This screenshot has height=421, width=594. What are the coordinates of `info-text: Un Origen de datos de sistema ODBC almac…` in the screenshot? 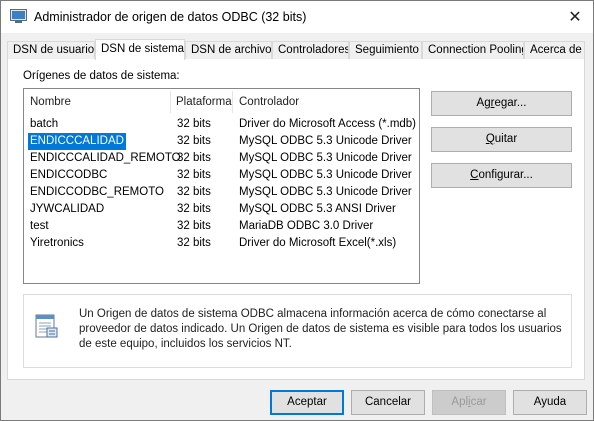 It's located at (320, 329).